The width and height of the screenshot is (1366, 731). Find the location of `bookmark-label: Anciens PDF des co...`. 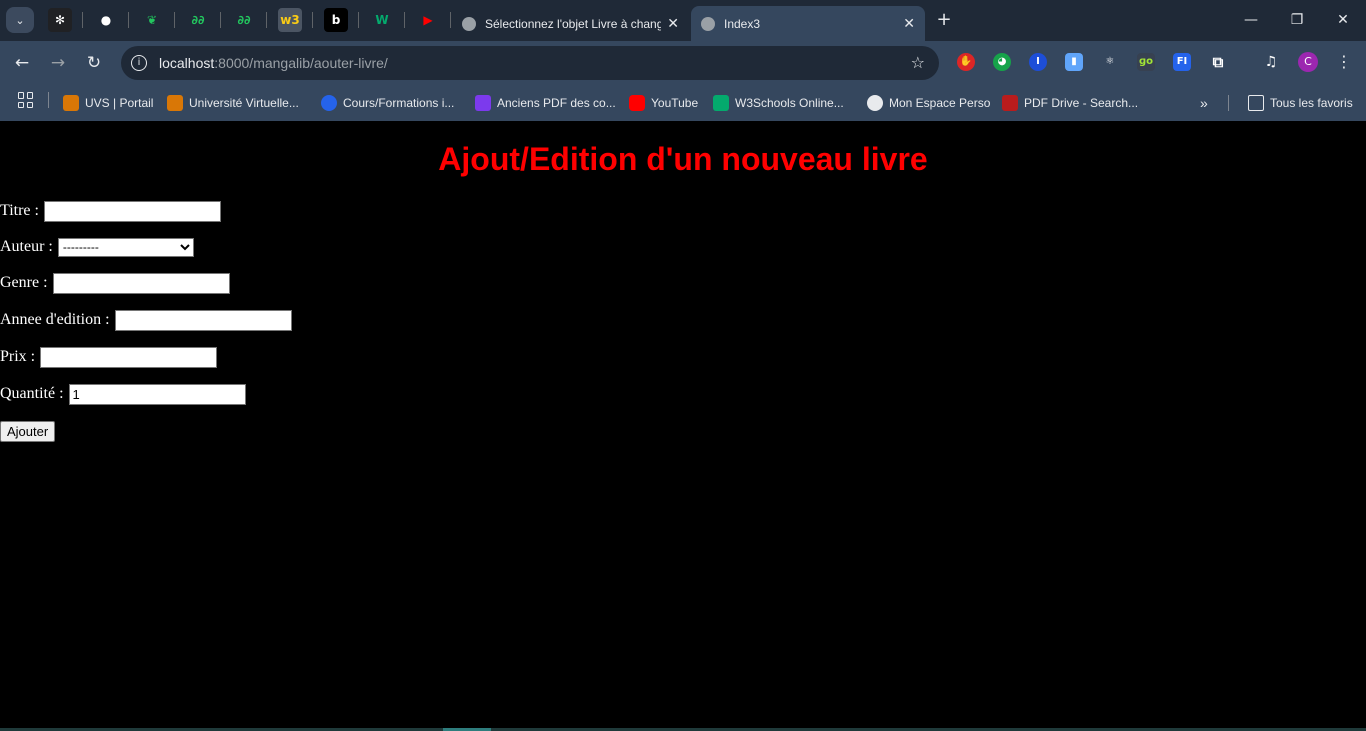

bookmark-label: Anciens PDF des co... is located at coordinates (556, 103).